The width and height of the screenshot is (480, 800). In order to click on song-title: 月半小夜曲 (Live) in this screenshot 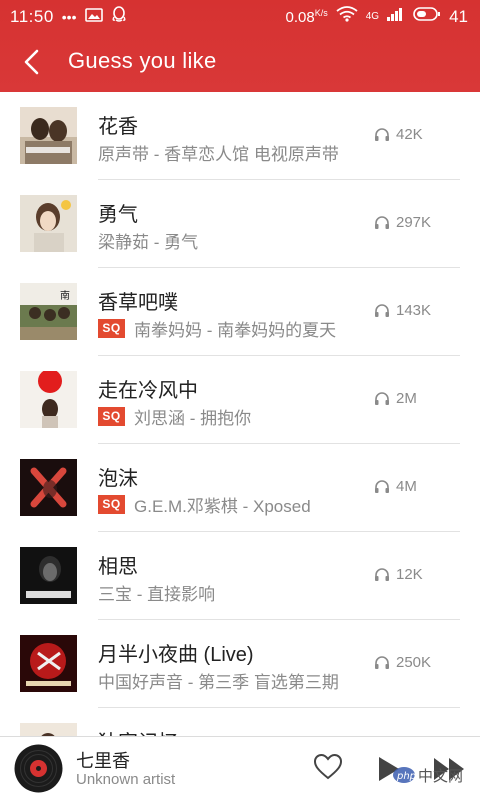, I will do `click(176, 655)`.